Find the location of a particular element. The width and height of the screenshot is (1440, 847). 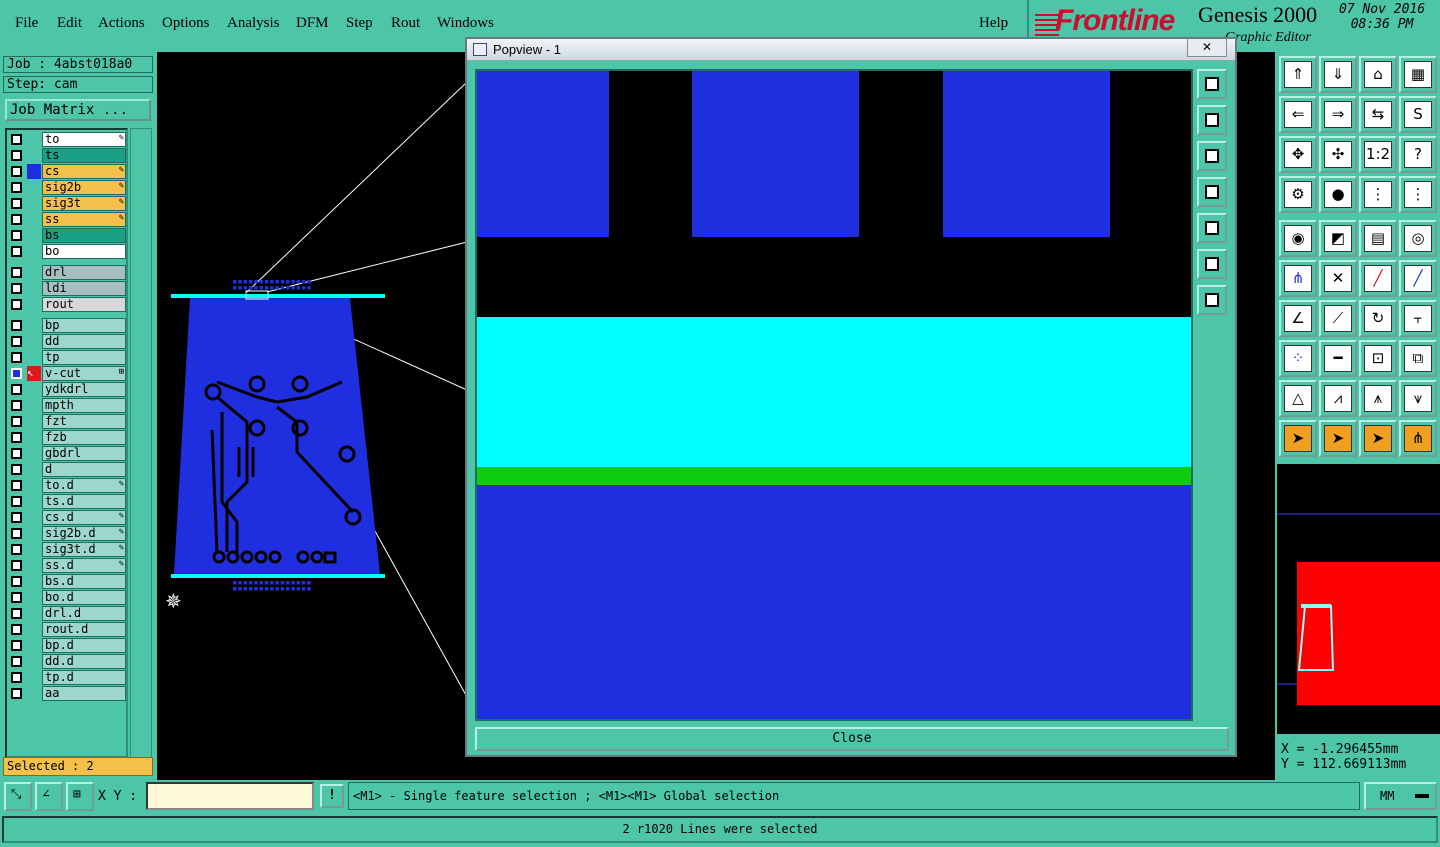

layer-row-rout-d: rout.d is located at coordinates (67, 629).